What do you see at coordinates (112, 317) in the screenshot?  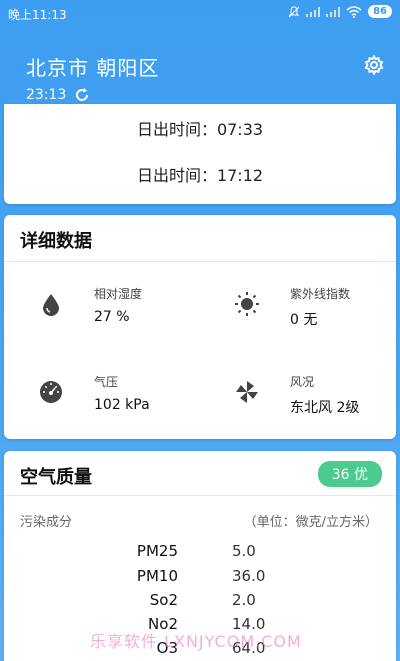 I see `humidity-value: 27 %` at bounding box center [112, 317].